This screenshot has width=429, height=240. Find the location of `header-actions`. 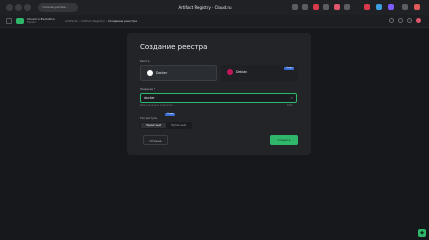

header-actions is located at coordinates (405, 20).